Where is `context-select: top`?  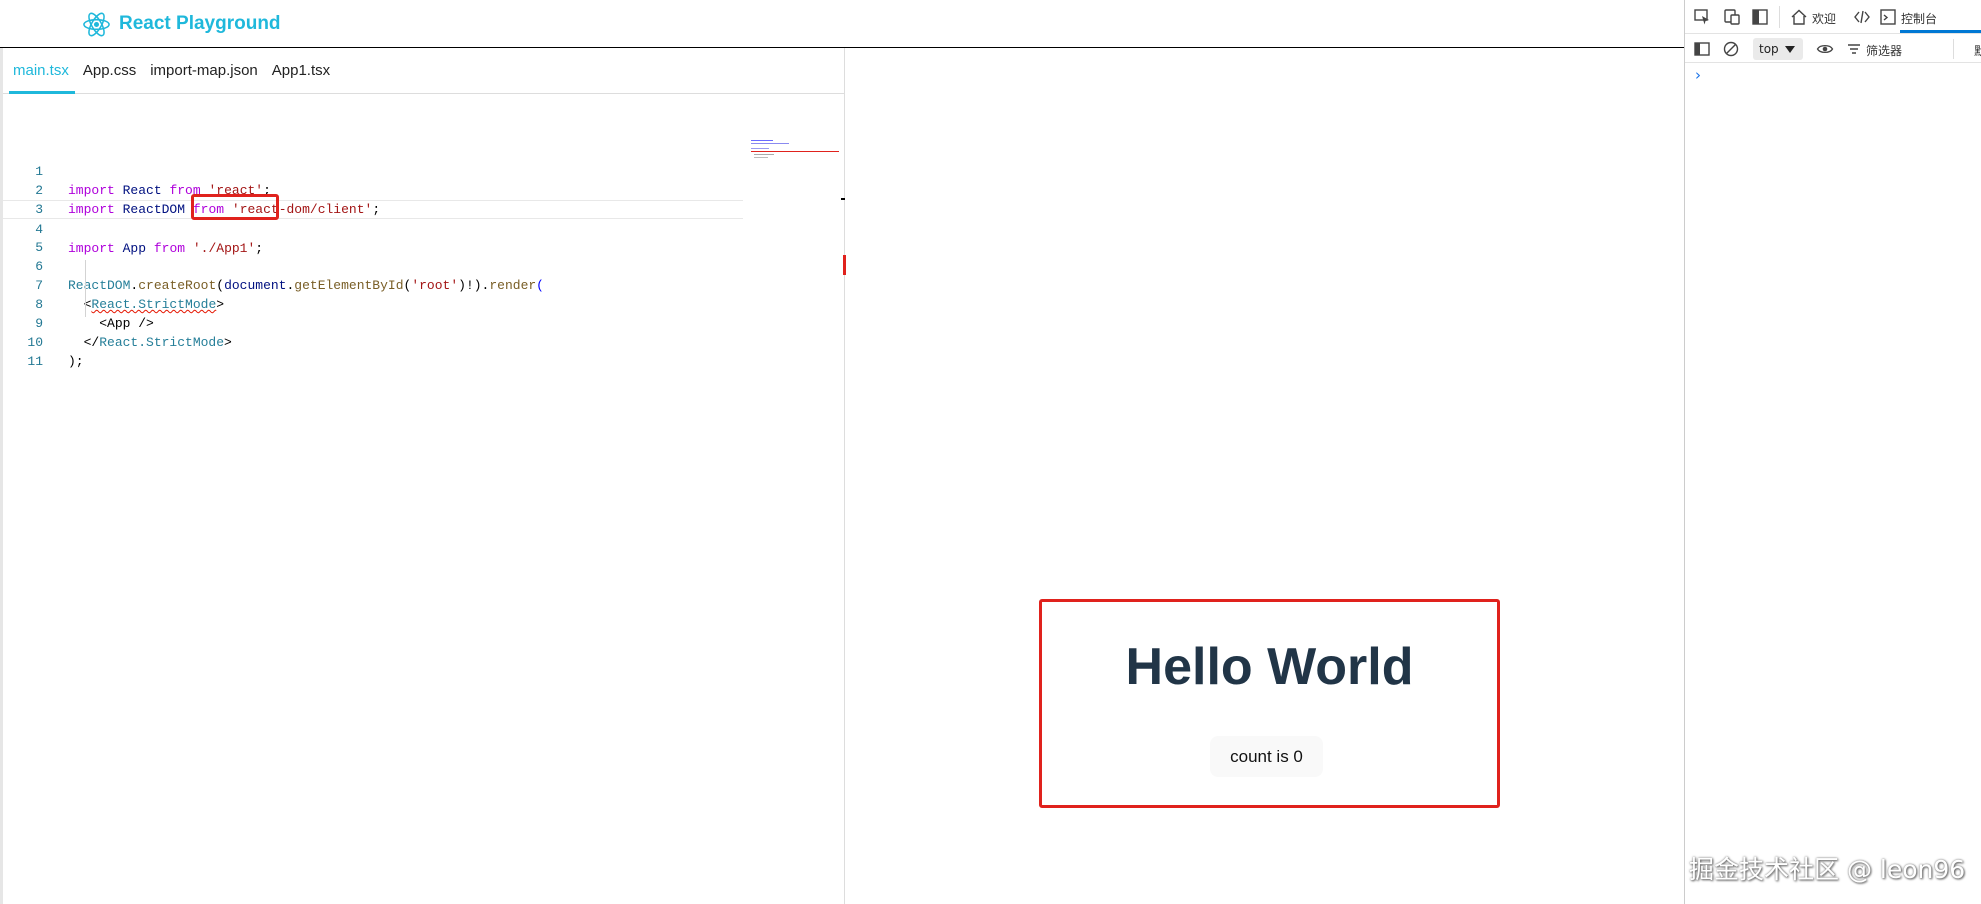
context-select: top is located at coordinates (1778, 49).